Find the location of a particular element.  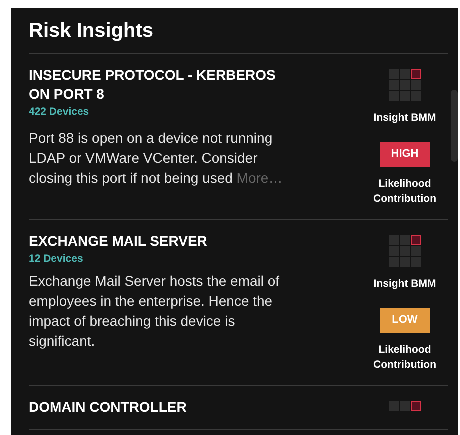

insight-title: INSECURE PROTOCOL - KERBEROS ON PORT 8 is located at coordinates (153, 85).